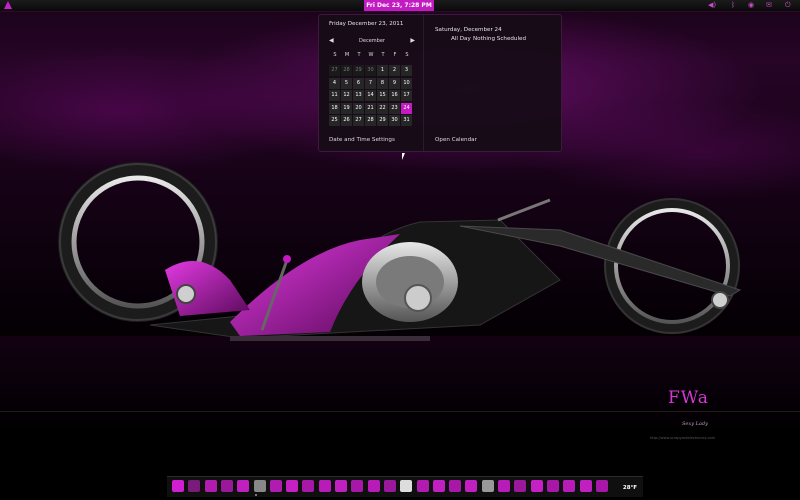  What do you see at coordinates (382, 108) in the screenshot?
I see `calendar-day: 22` at bounding box center [382, 108].